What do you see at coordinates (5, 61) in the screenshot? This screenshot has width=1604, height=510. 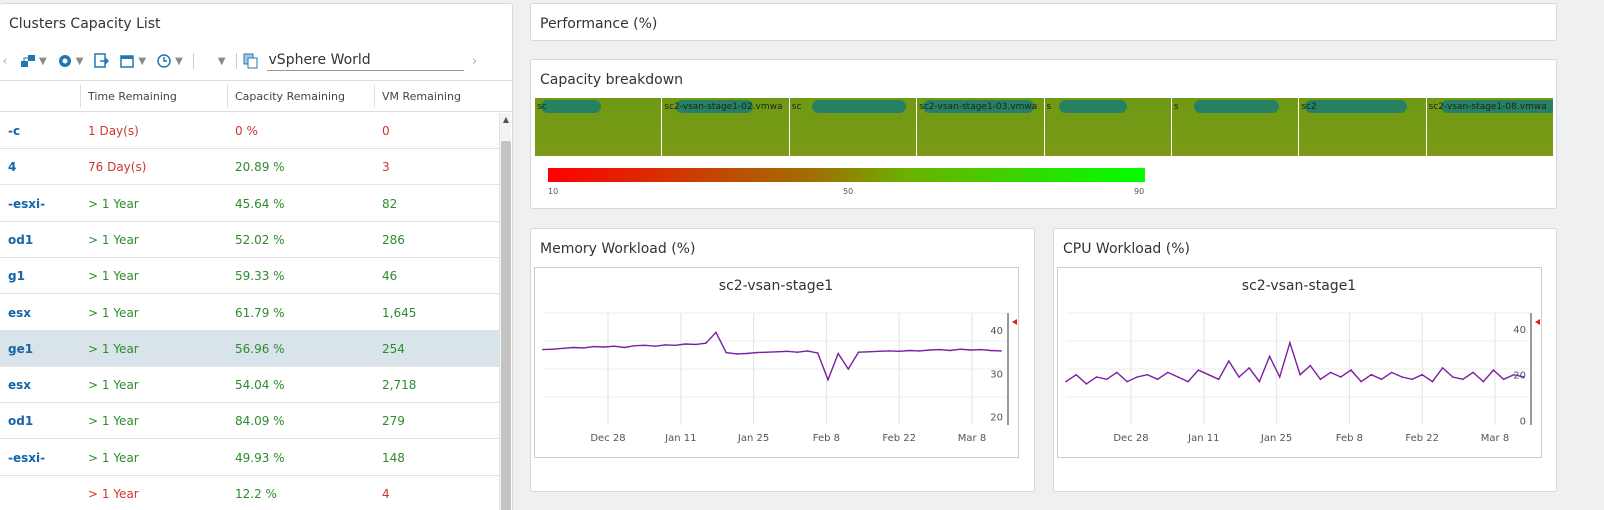 I see `scroll-left-icon: ‹` at bounding box center [5, 61].